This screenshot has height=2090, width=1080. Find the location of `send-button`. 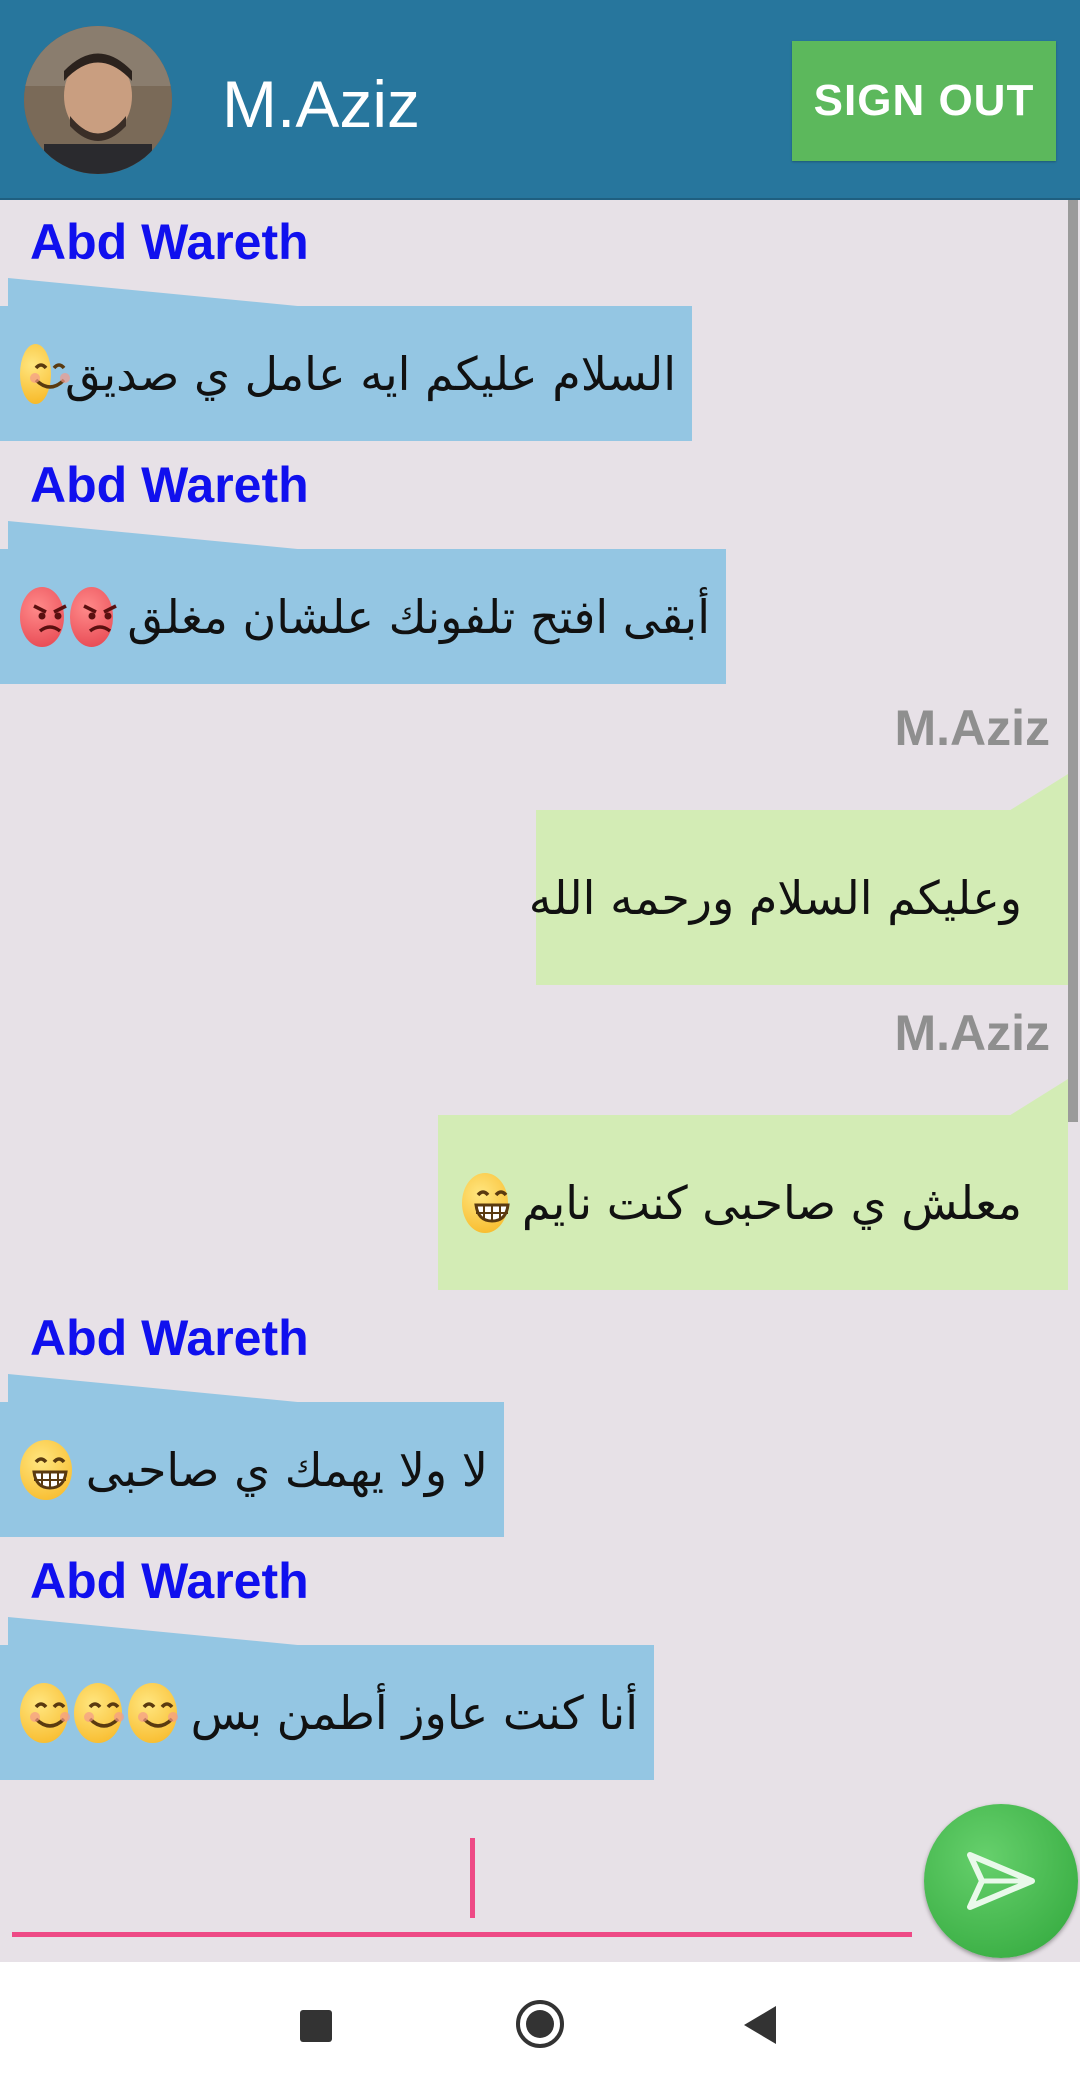

send-button is located at coordinates (1001, 1881).